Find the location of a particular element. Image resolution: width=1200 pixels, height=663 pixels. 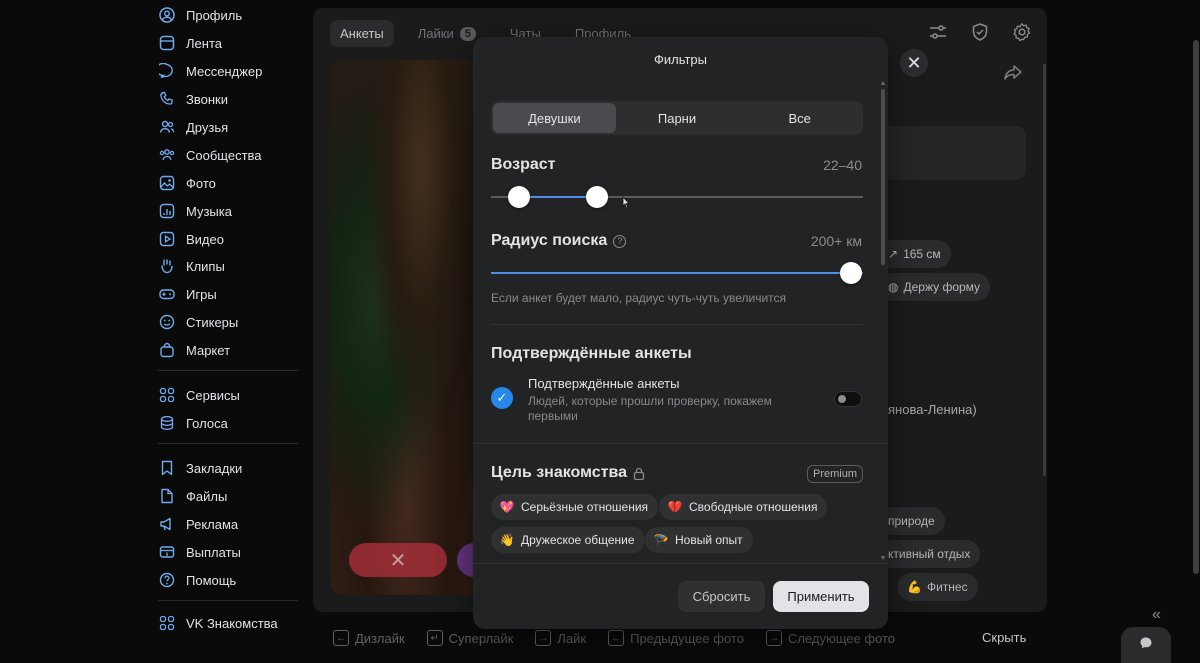

sidebar-item-votes: Голоса is located at coordinates (193, 423).